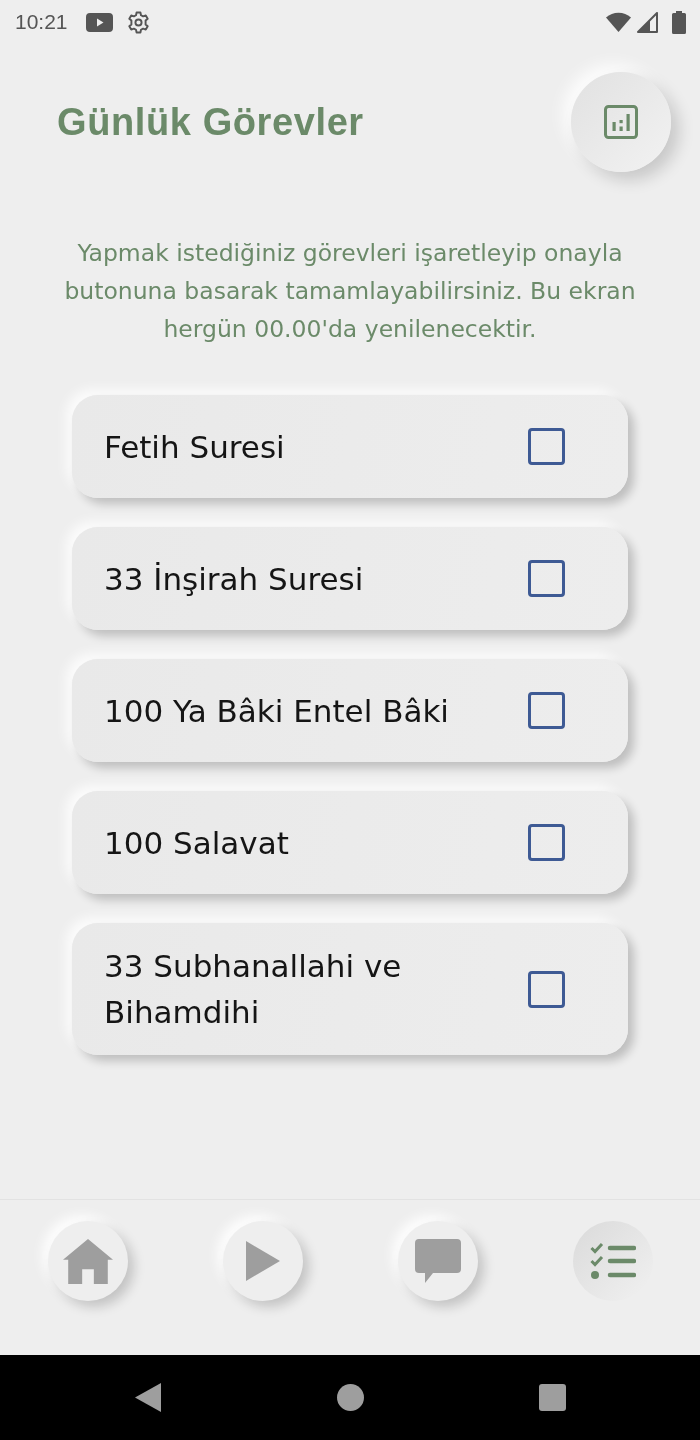  I want to click on instruction-text: Yapmak istediğiniz görevleri işaretleyip onayla butonuna basarak tamamlayabilirsiniz. Bu ekran hergün 00.00'da yenilenecektir., so click(350, 291).